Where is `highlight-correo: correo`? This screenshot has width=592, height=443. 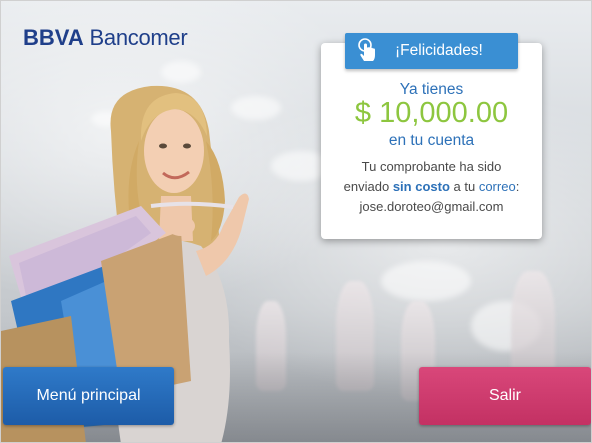 highlight-correo: correo is located at coordinates (497, 186).